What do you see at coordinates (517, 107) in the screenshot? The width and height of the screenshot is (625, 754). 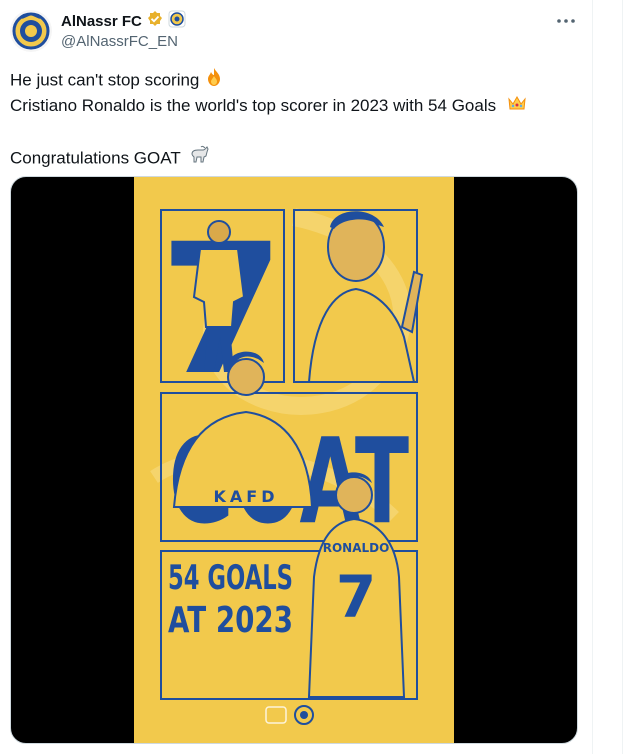 I see `crown-emoji-icon` at bounding box center [517, 107].